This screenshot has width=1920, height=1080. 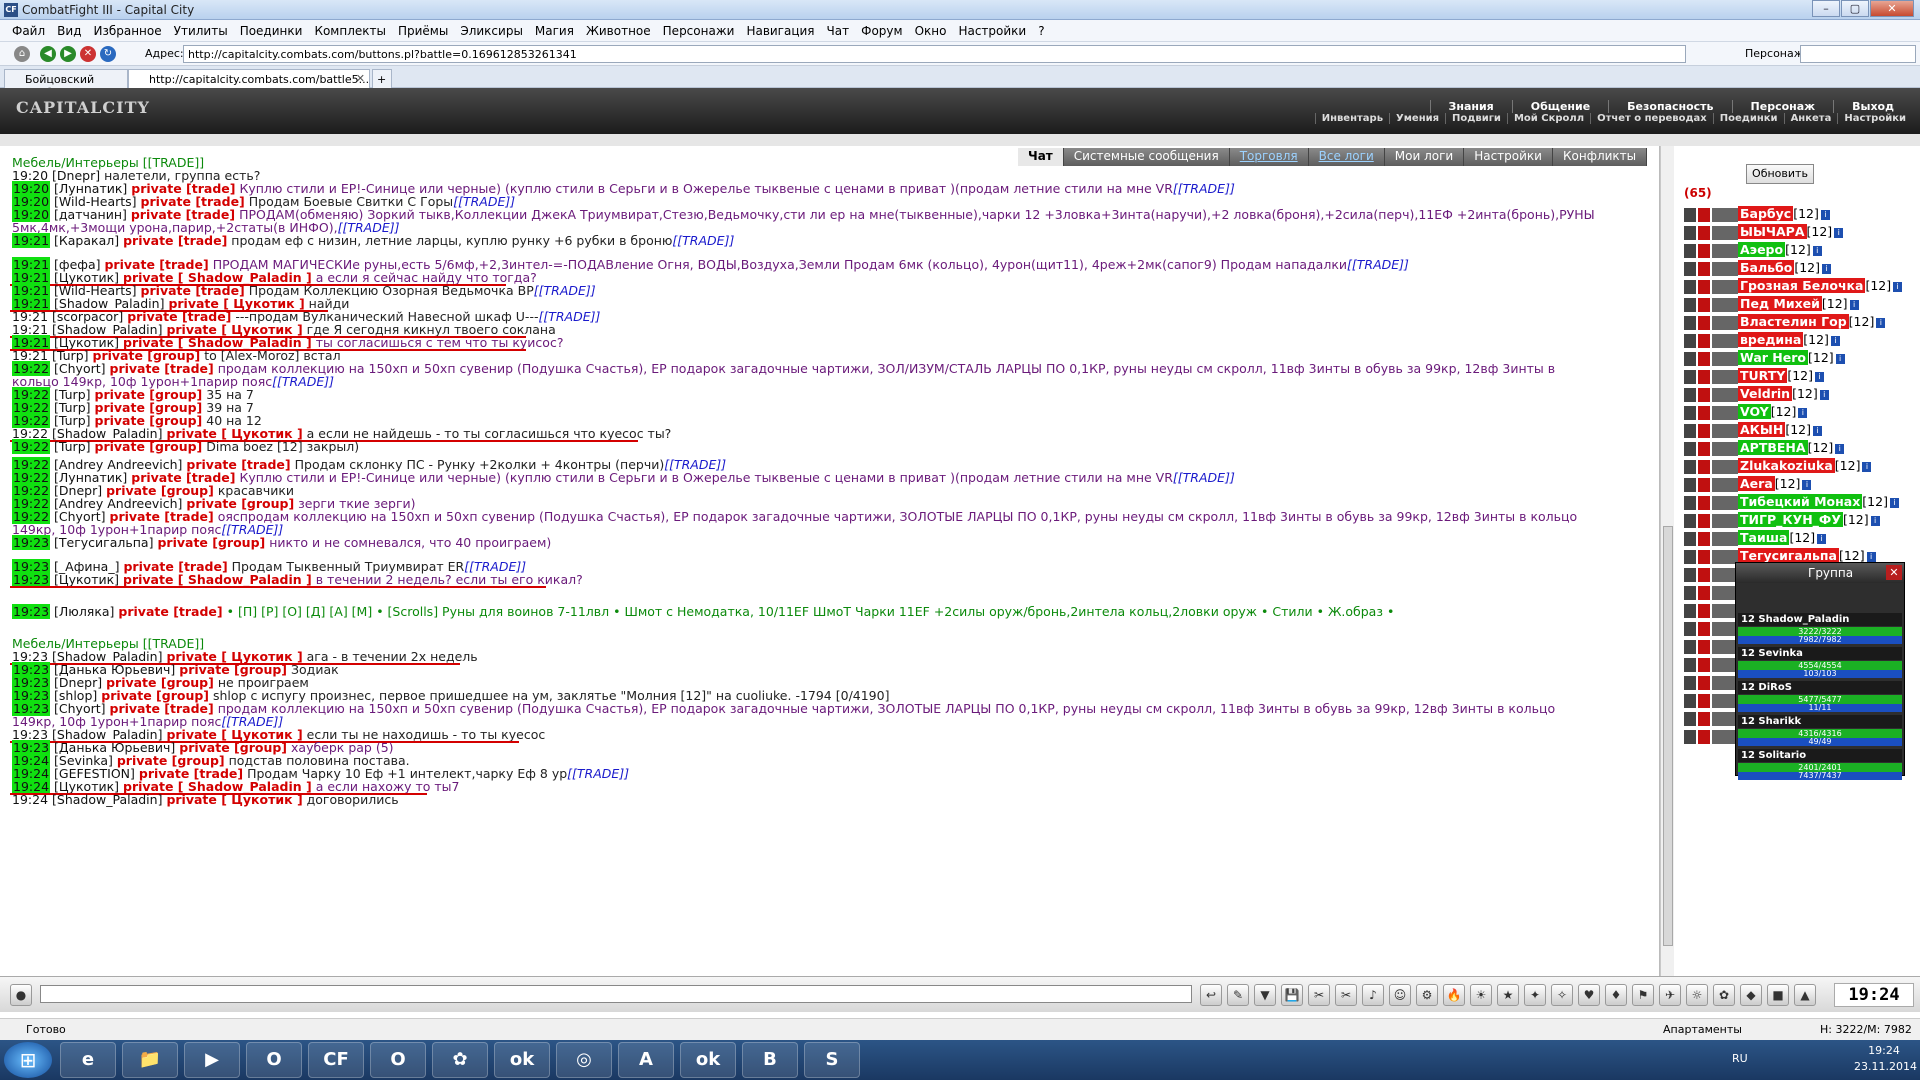 What do you see at coordinates (88, 1060) in the screenshot?
I see `taskbar-app: e` at bounding box center [88, 1060].